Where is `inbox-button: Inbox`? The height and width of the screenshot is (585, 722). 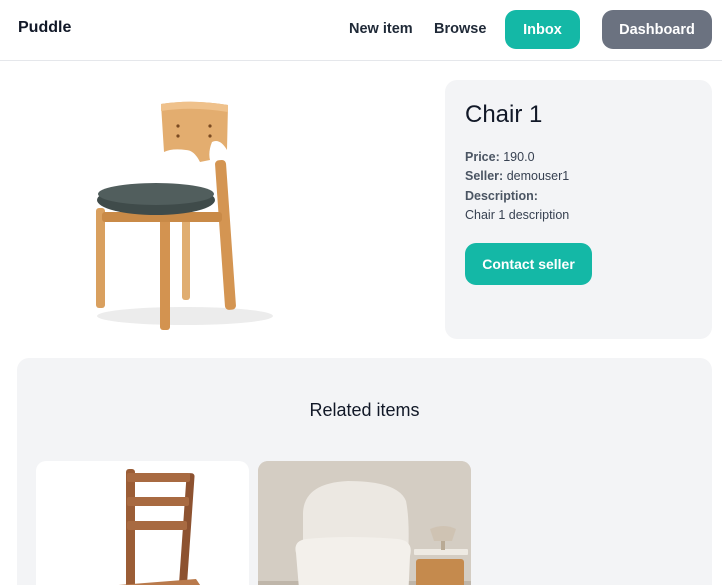
inbox-button: Inbox is located at coordinates (542, 29).